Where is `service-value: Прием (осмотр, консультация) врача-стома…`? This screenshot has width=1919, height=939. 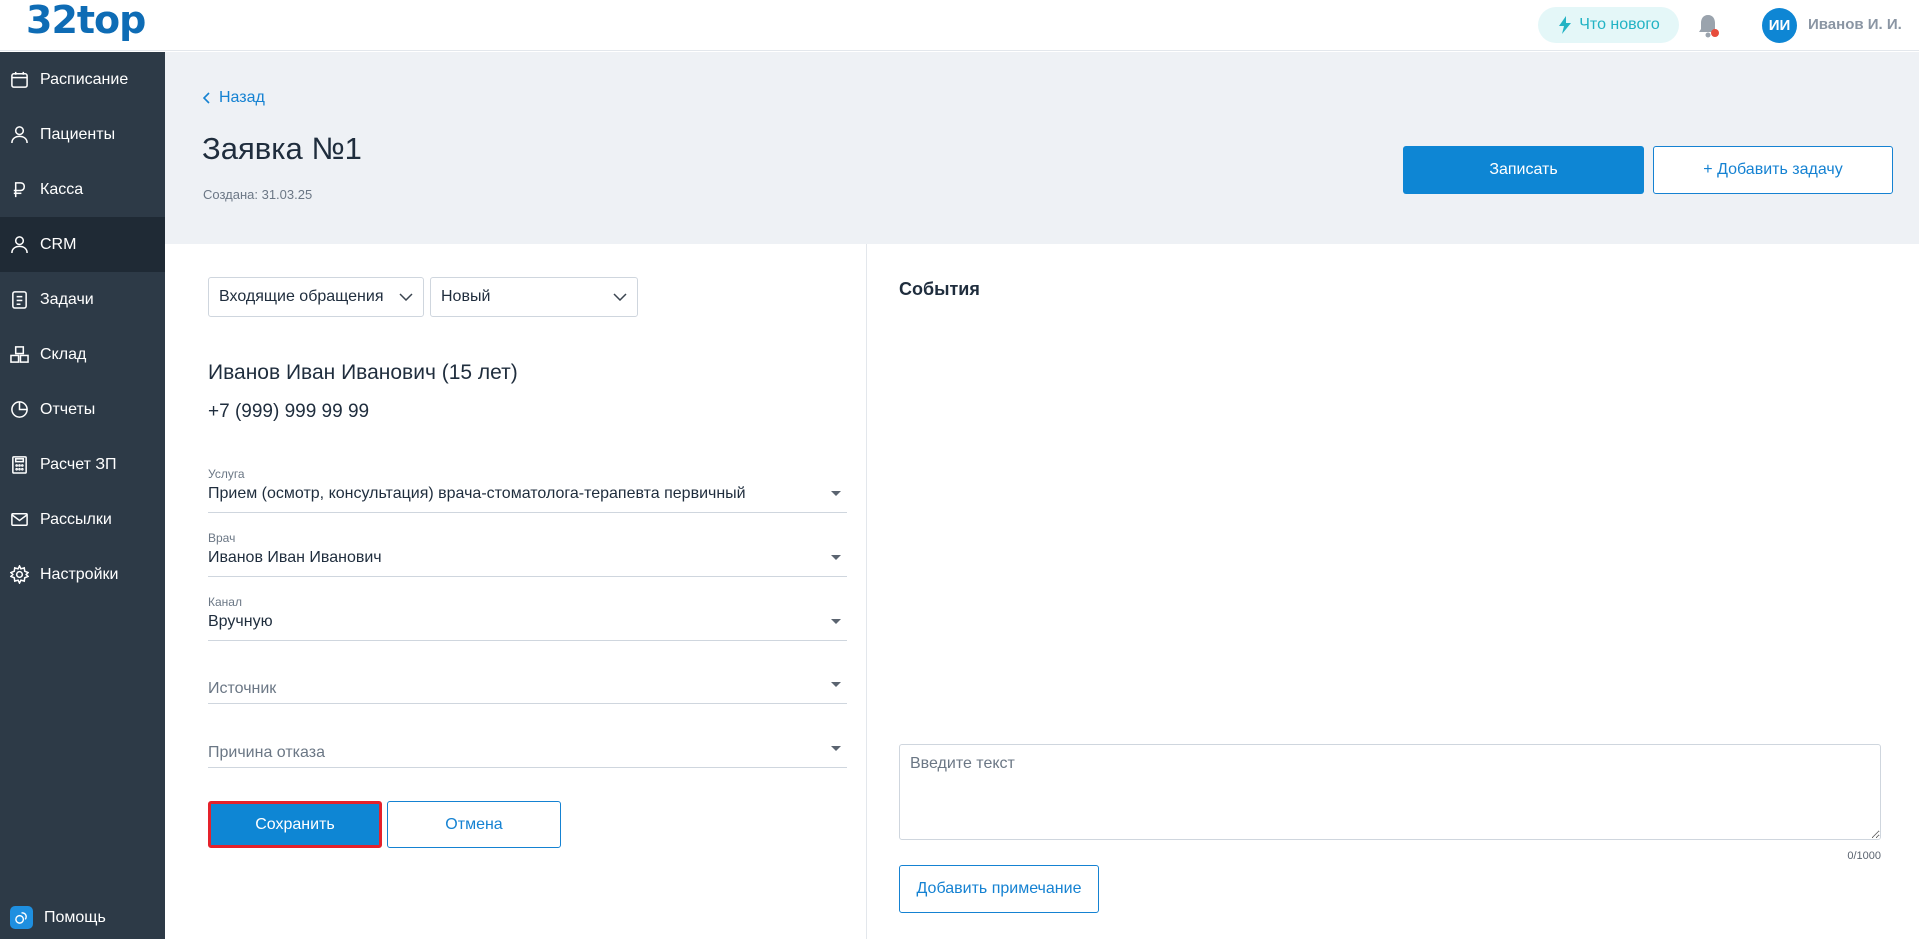 service-value: Прием (осмотр, консультация) врача-стома… is located at coordinates (477, 493).